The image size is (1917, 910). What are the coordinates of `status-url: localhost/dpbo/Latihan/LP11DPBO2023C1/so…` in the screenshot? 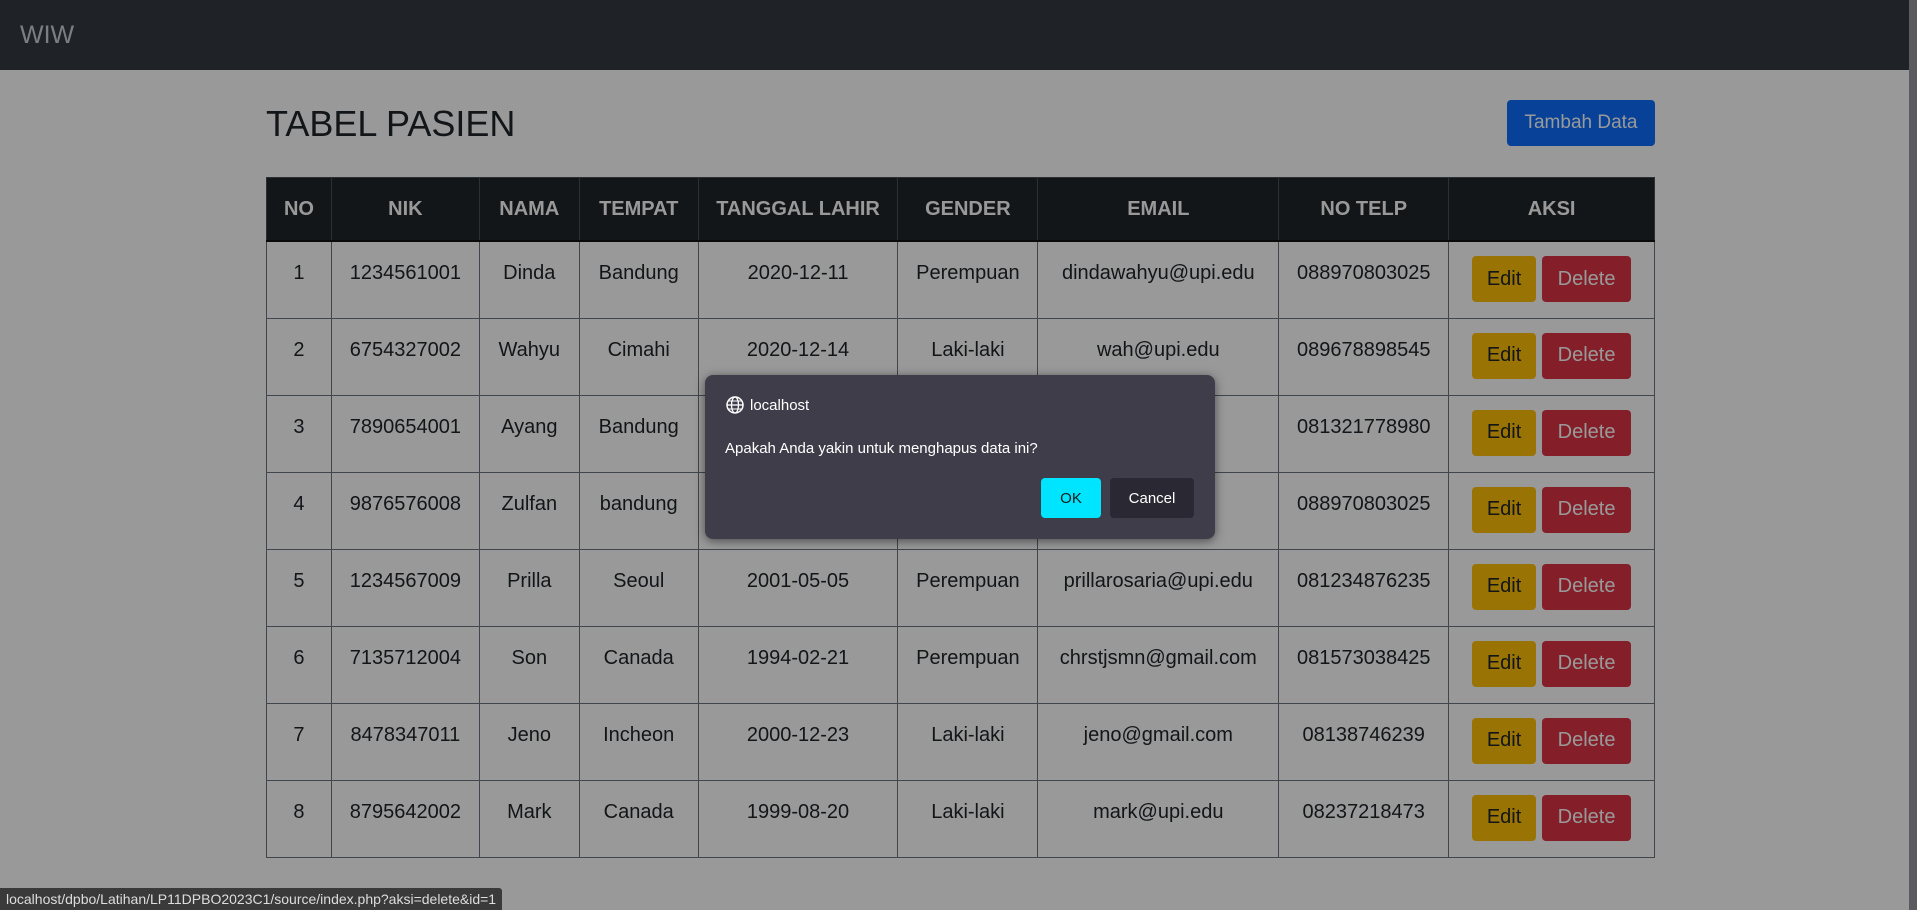 It's located at (251, 899).